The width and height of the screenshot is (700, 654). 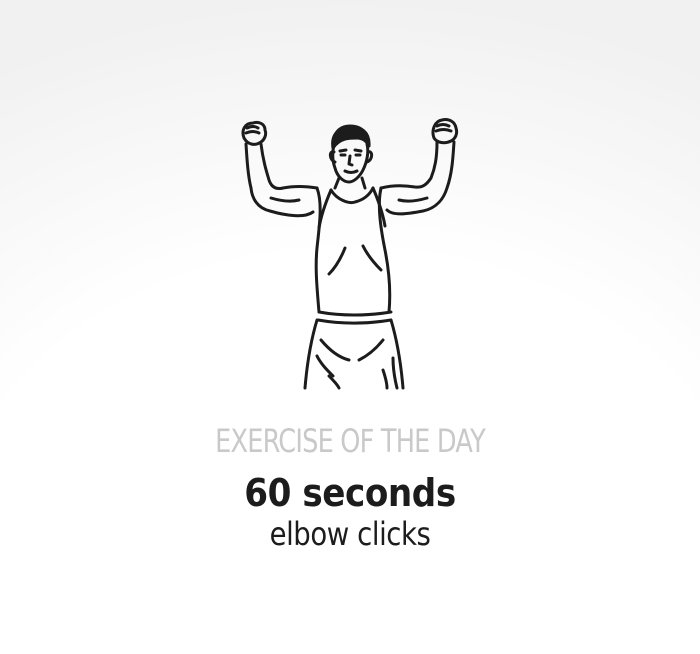 I want to click on exercise-name: elbow clicks, so click(x=350, y=534).